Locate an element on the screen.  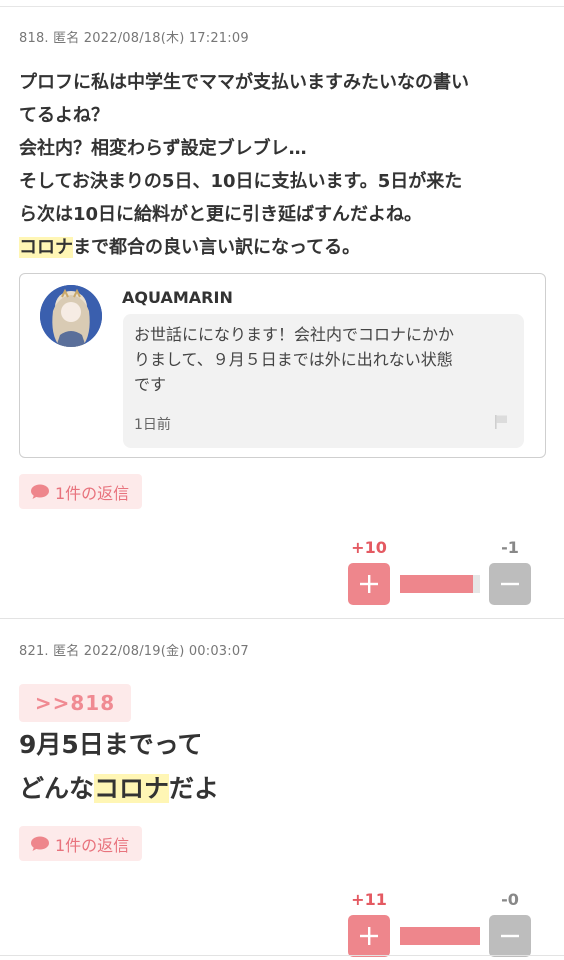
comment-text: どんな is located at coordinates (57, 788).